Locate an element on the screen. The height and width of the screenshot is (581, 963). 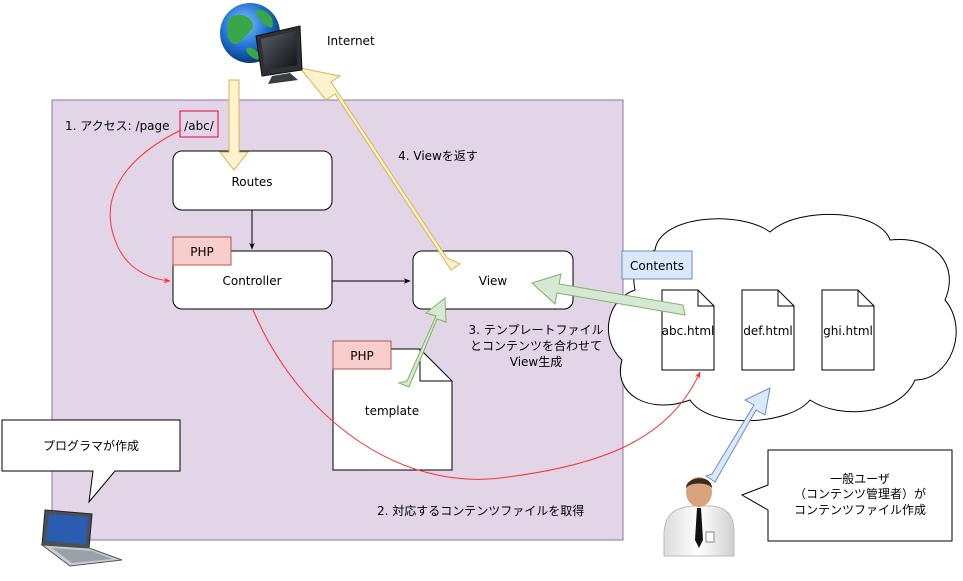
php-tag-template-label: PHP is located at coordinates (362, 356).